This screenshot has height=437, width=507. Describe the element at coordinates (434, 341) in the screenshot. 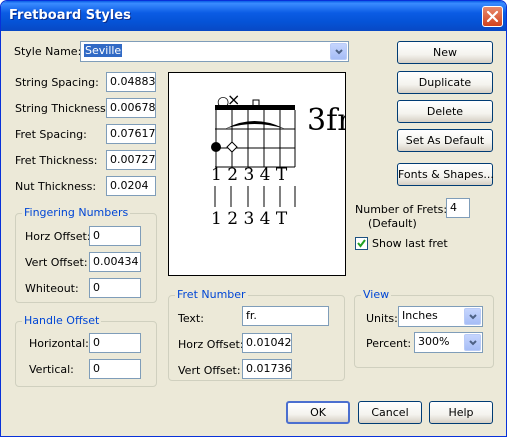

I see `percent-value: 300%` at that location.